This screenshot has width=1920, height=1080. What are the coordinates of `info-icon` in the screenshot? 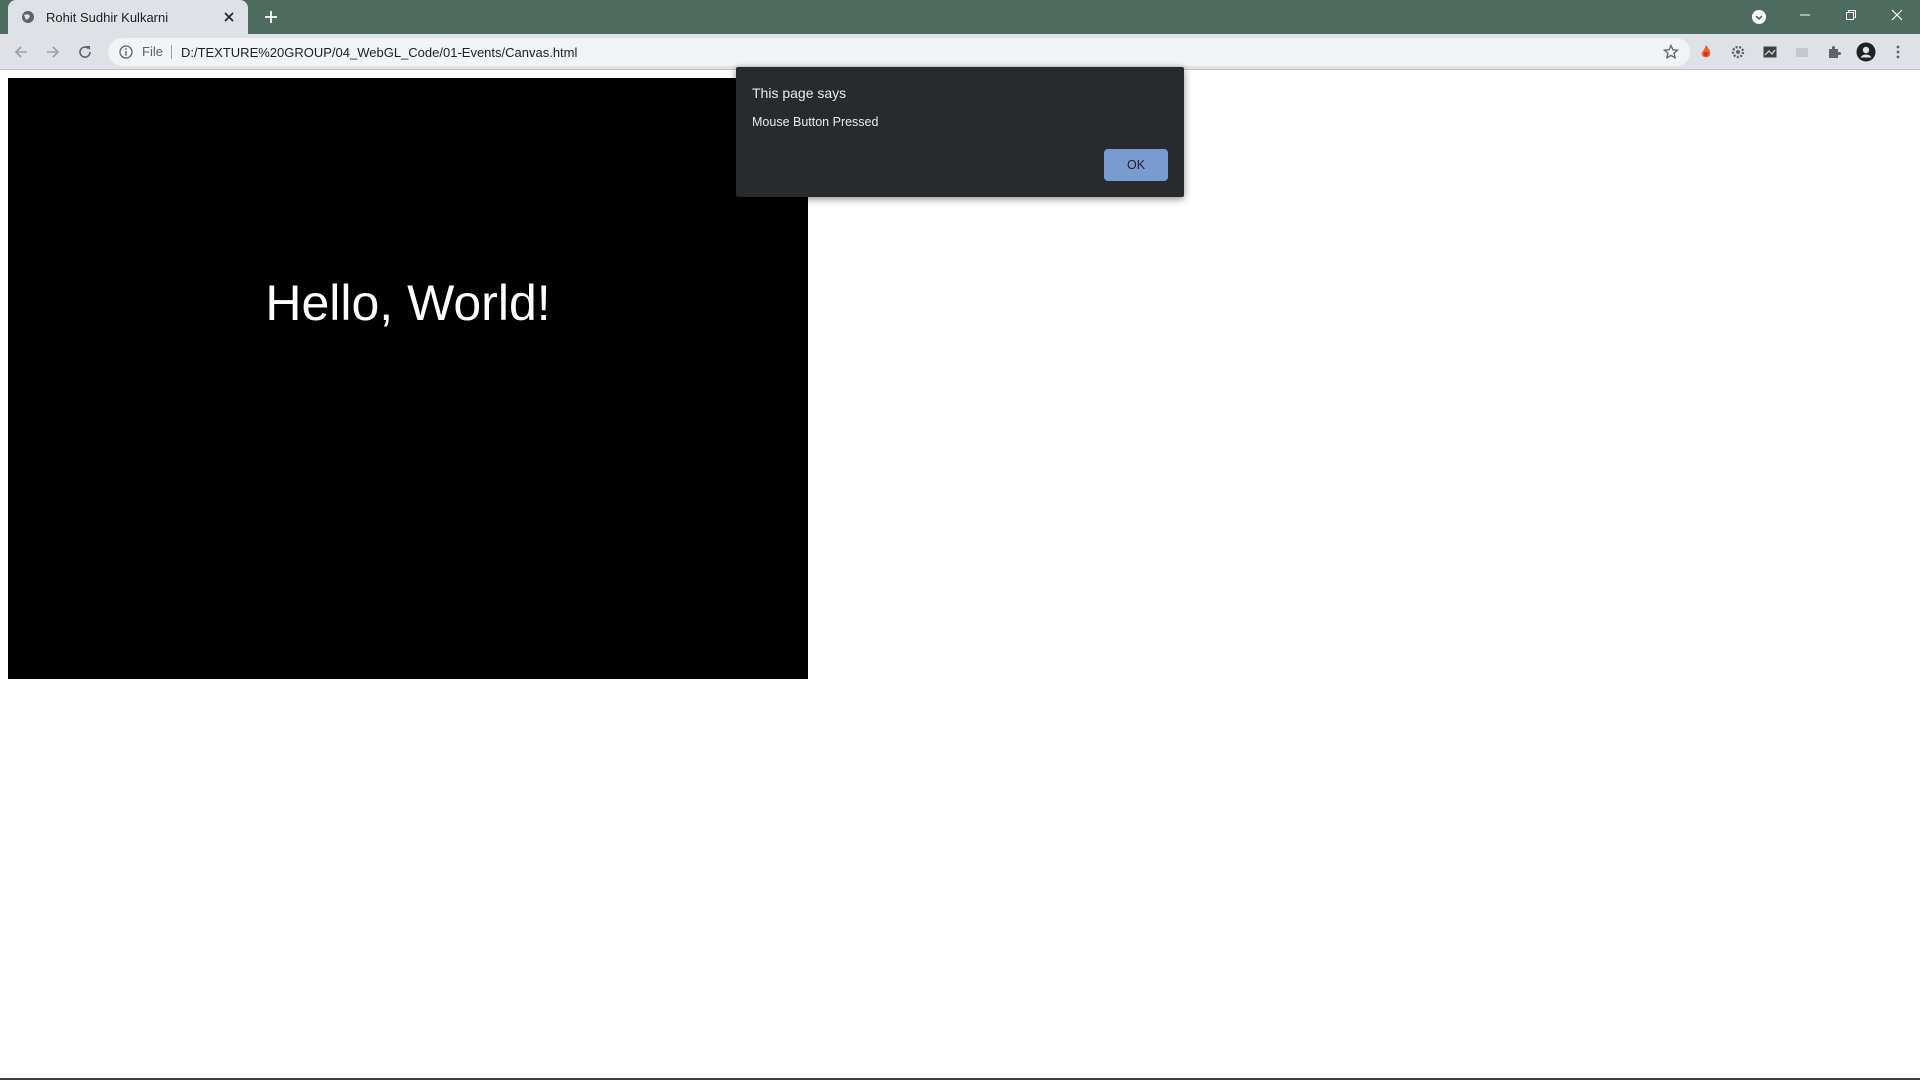 It's located at (126, 52).